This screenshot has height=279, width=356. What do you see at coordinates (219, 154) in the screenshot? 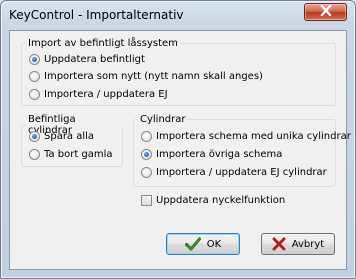
I see `option-label: Importera övriga schema` at bounding box center [219, 154].